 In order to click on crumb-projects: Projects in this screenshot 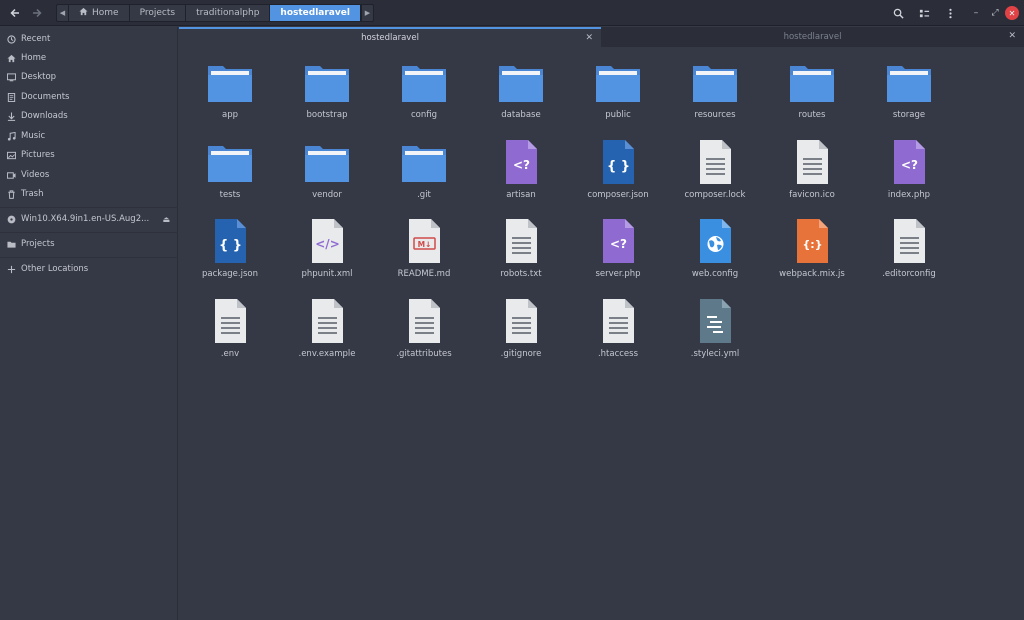, I will do `click(158, 13)`.